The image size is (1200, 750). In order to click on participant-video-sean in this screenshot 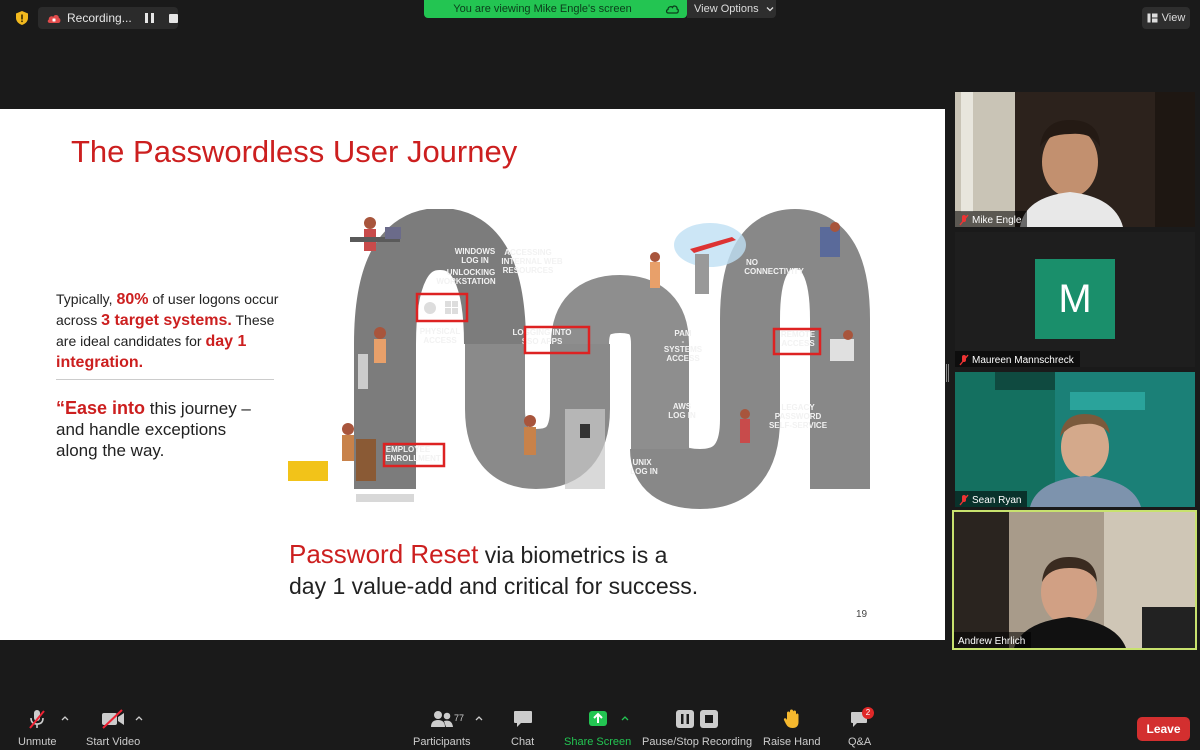, I will do `click(1075, 439)`.